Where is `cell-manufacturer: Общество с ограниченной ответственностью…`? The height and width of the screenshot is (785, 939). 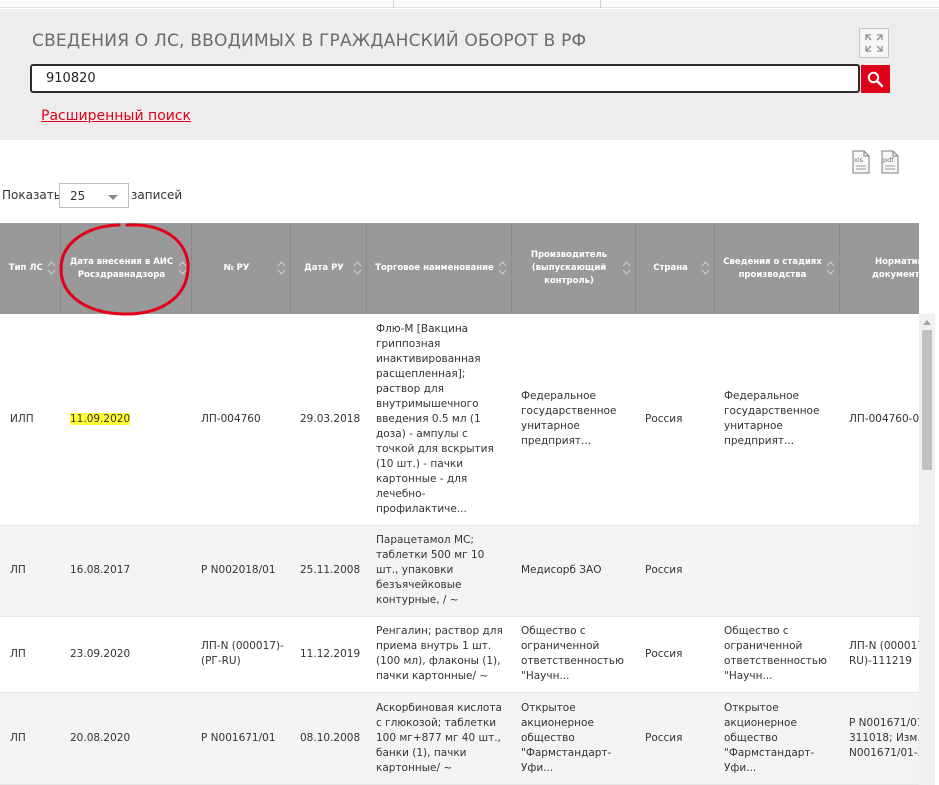 cell-manufacturer: Общество с ограниченной ответственностью… is located at coordinates (573, 654).